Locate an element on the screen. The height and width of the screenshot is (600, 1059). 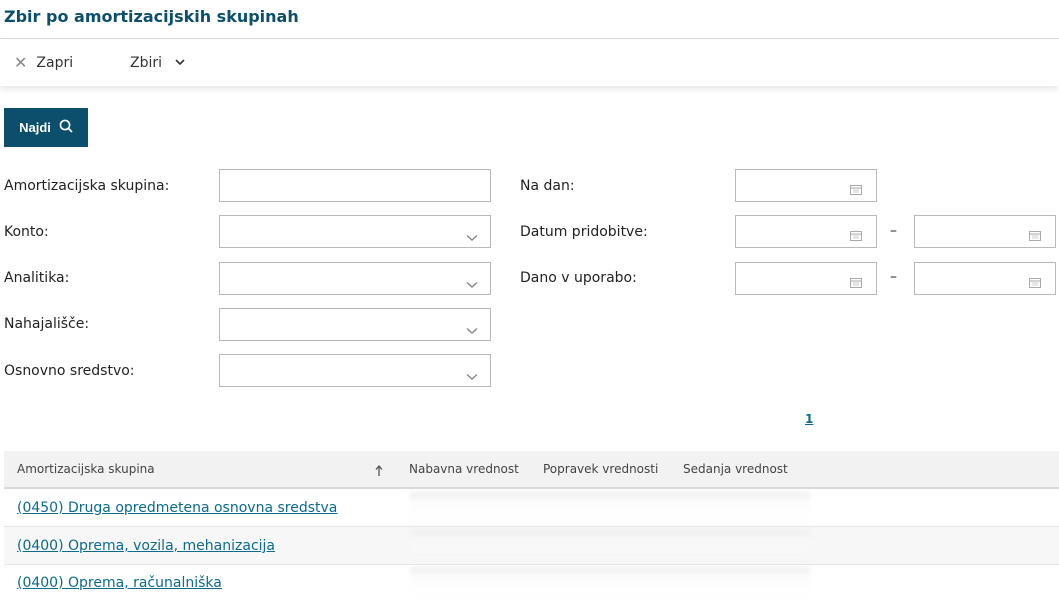
search-icon is located at coordinates (66, 127).